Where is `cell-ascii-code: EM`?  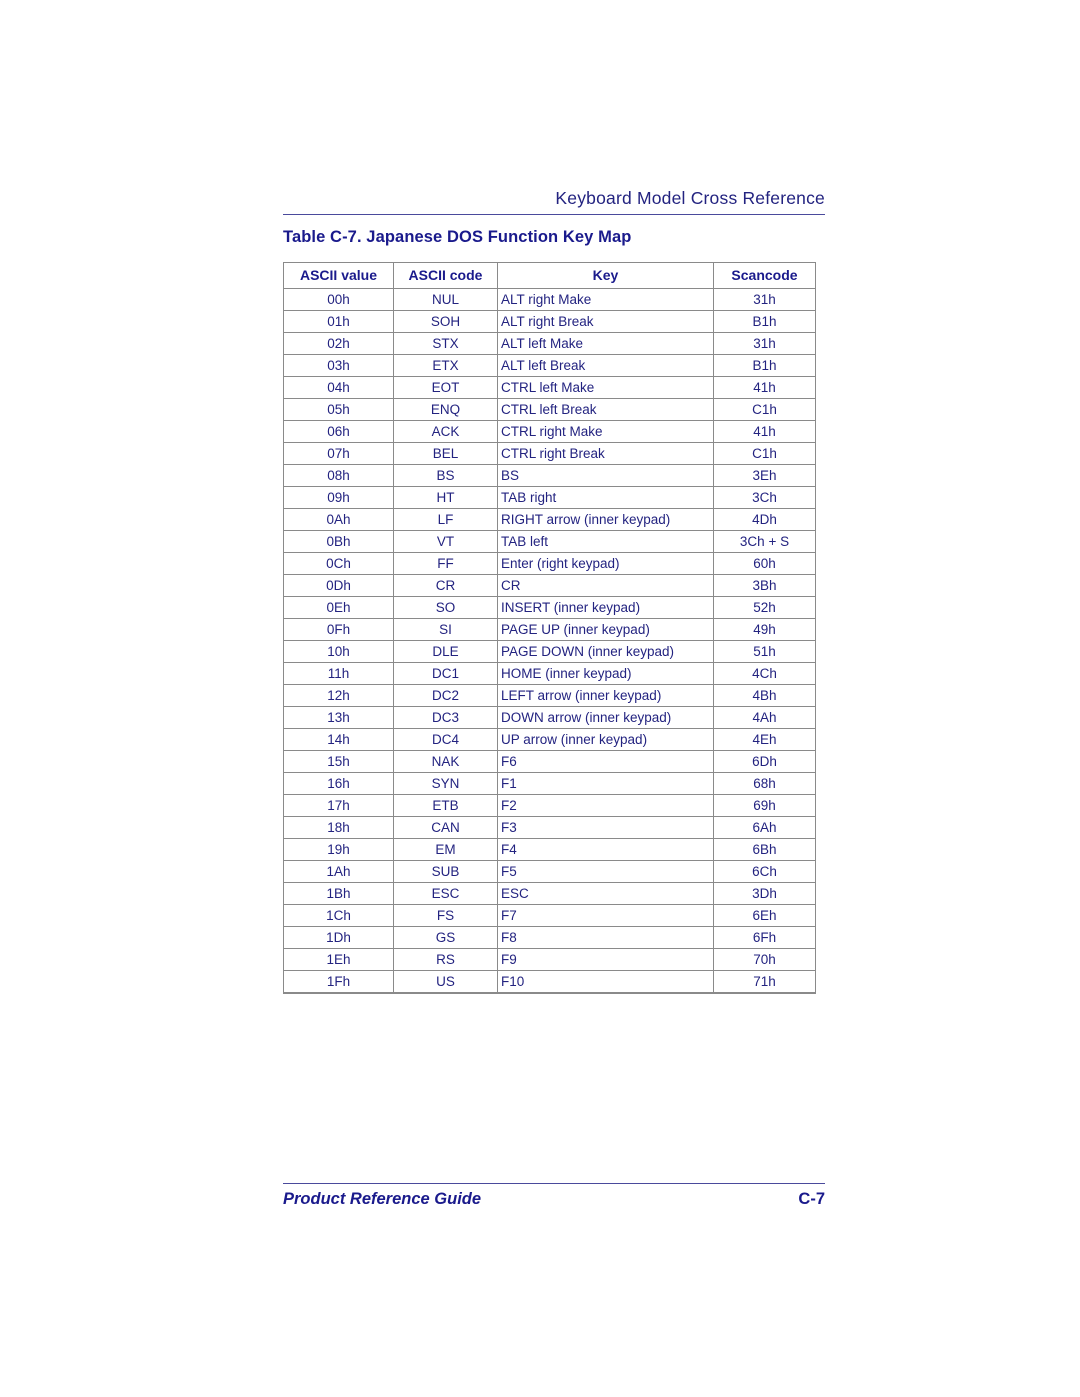
cell-ascii-code: EM is located at coordinates (445, 849).